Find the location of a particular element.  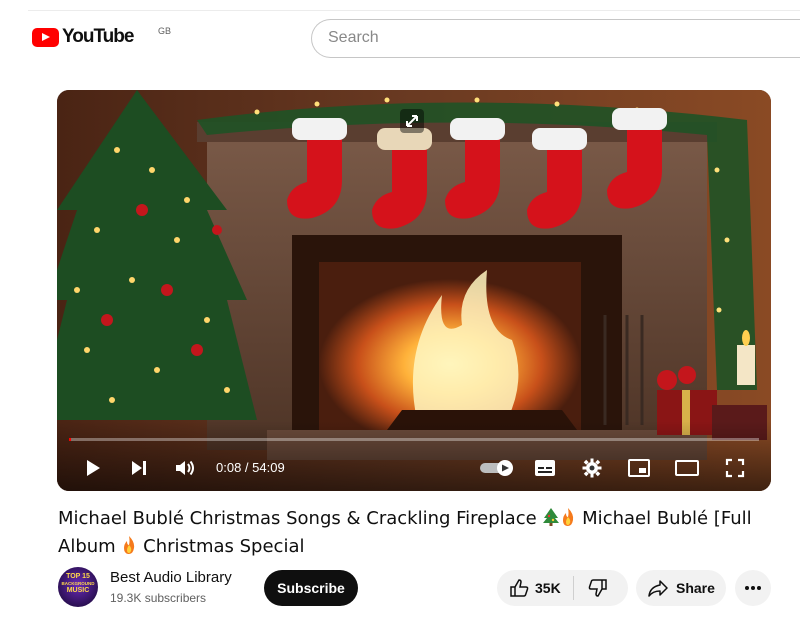

next-icon is located at coordinates (139, 468).